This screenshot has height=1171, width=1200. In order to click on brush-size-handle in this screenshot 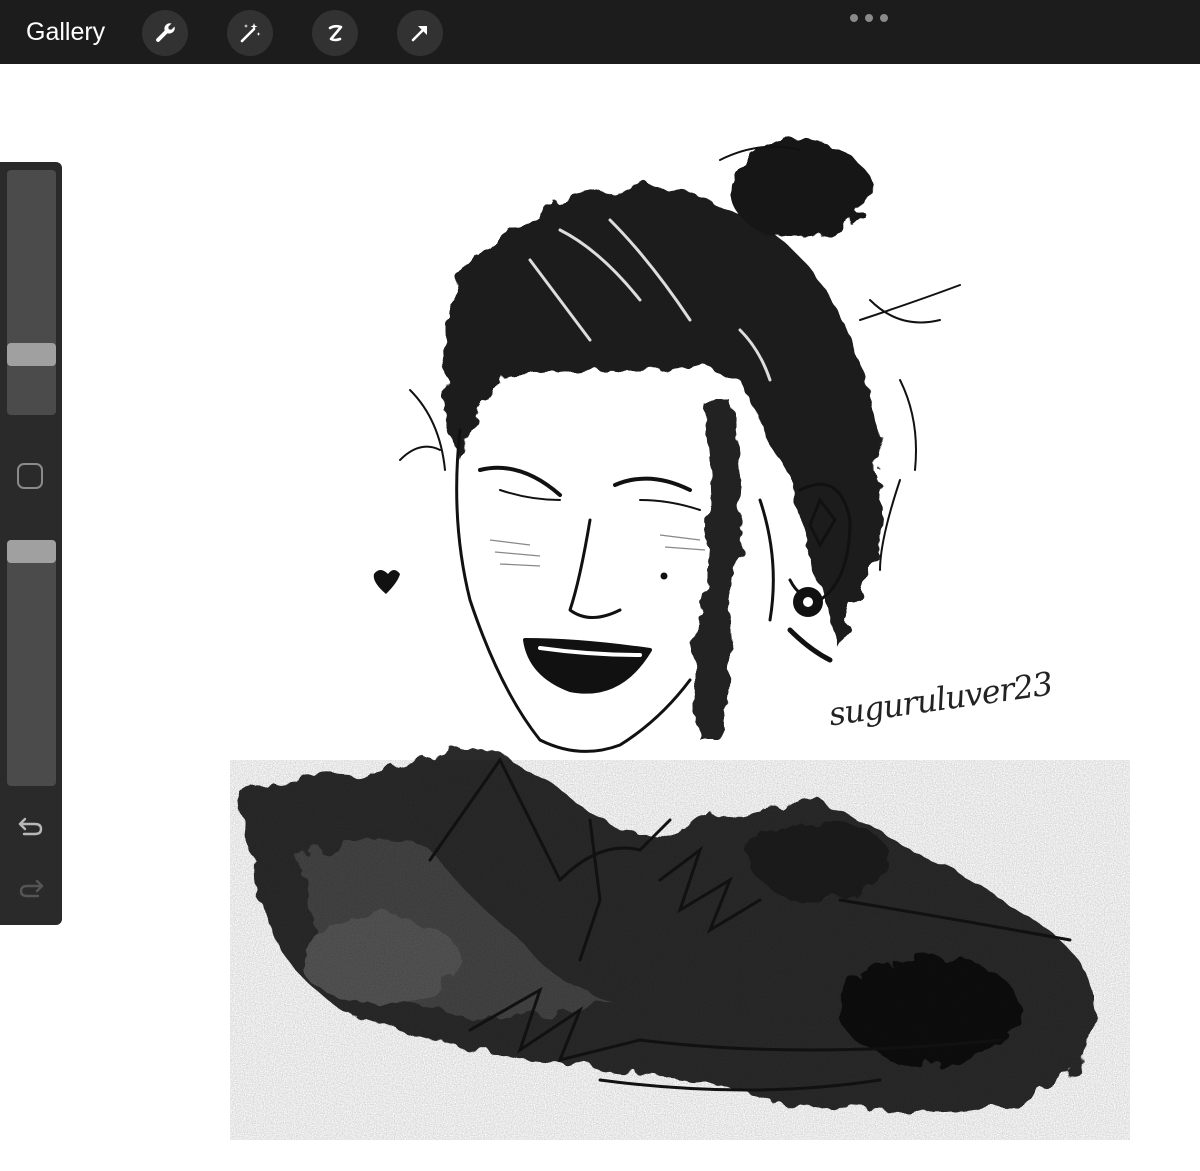, I will do `click(31, 354)`.